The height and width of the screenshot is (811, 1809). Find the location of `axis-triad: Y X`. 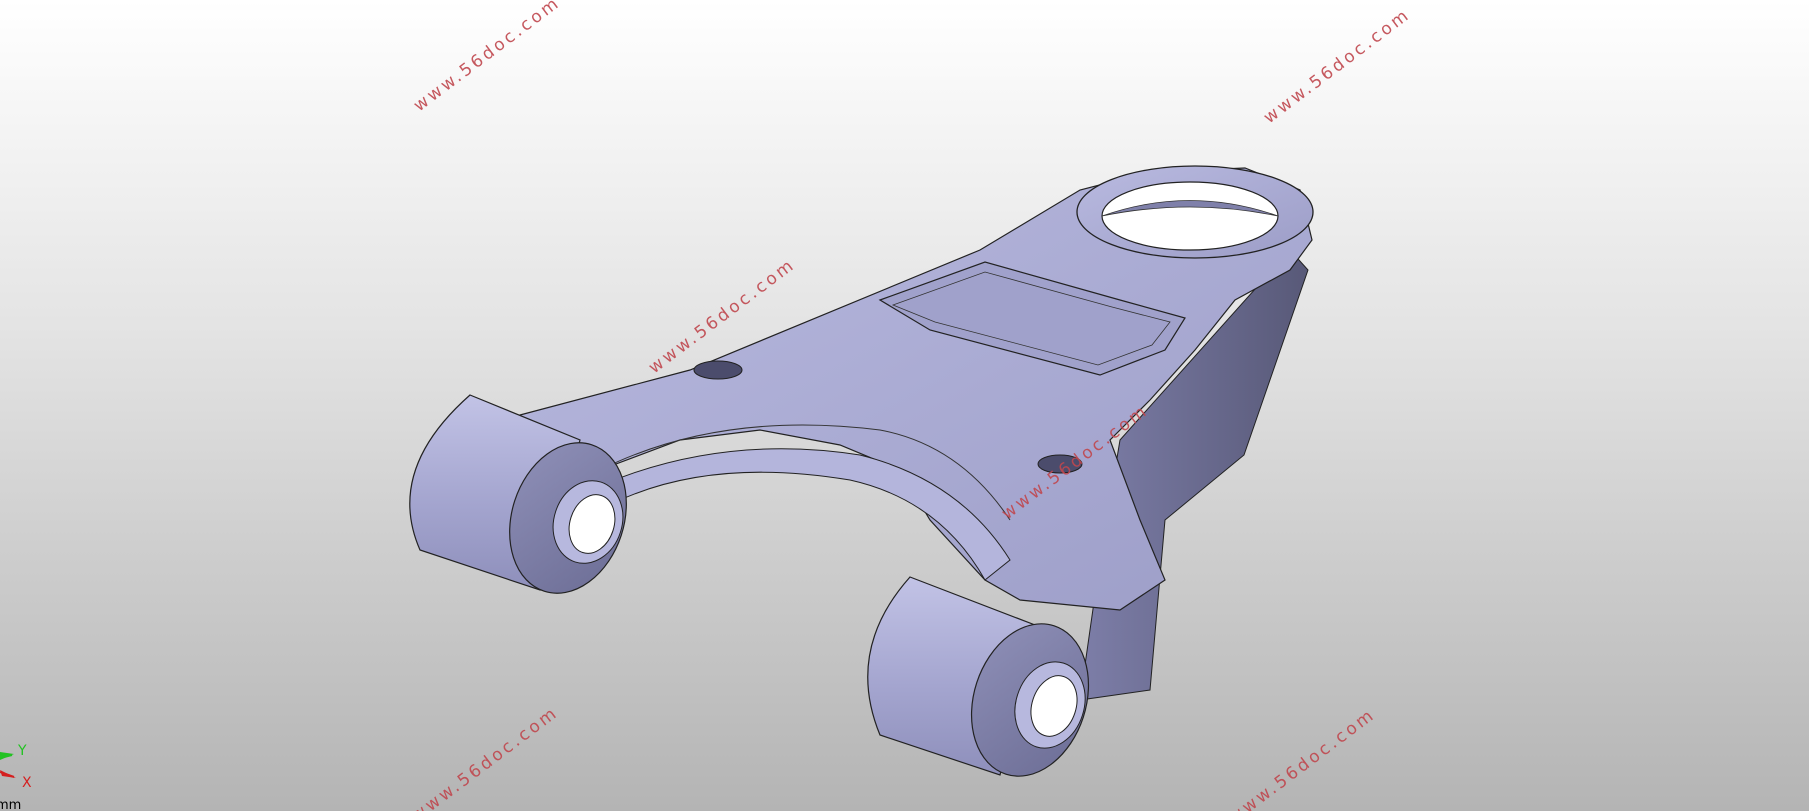

axis-triad: Y X is located at coordinates (20, 765).